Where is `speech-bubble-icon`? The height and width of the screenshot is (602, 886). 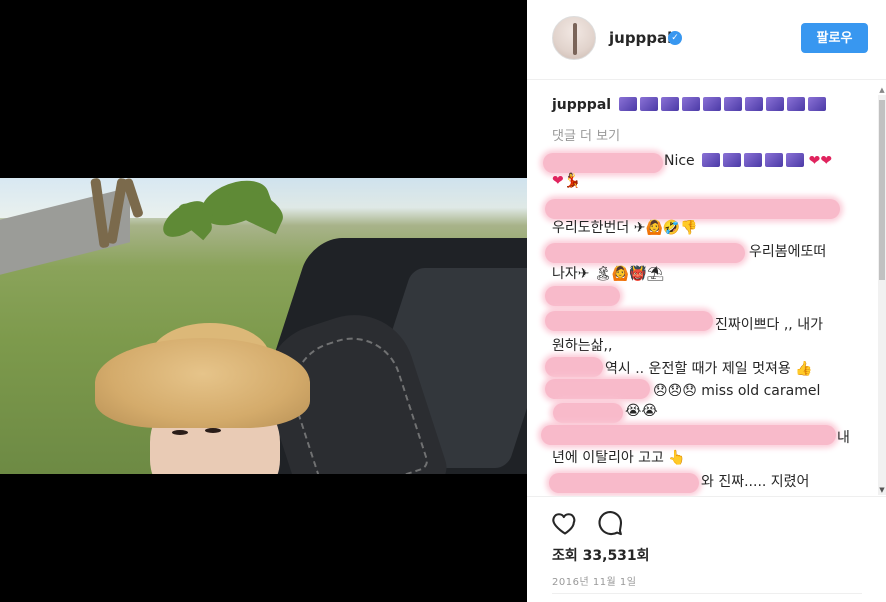
speech-bubble-icon is located at coordinates (610, 523).